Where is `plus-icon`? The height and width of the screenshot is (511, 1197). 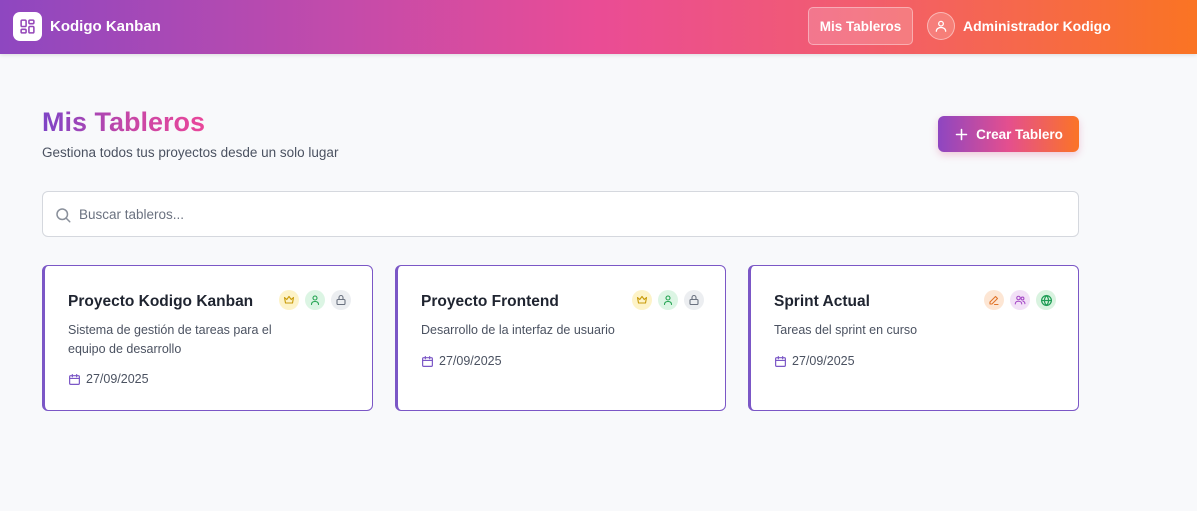
plus-icon is located at coordinates (961, 134).